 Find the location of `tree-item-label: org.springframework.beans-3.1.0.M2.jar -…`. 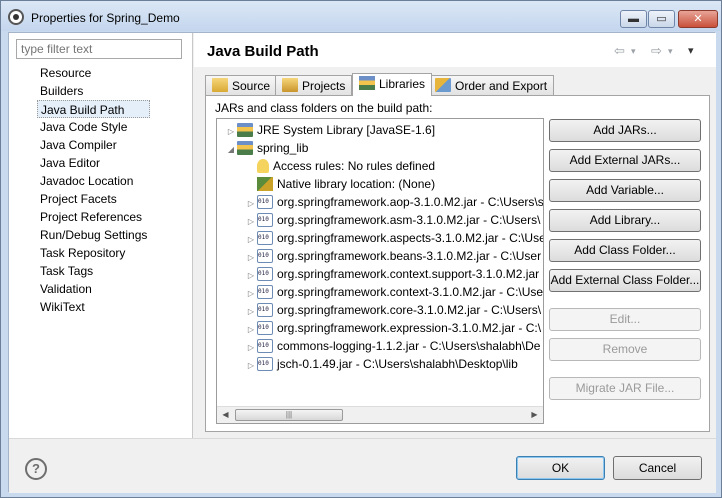

tree-item-label: org.springframework.beans-3.1.0.M2.jar -… is located at coordinates (409, 256).